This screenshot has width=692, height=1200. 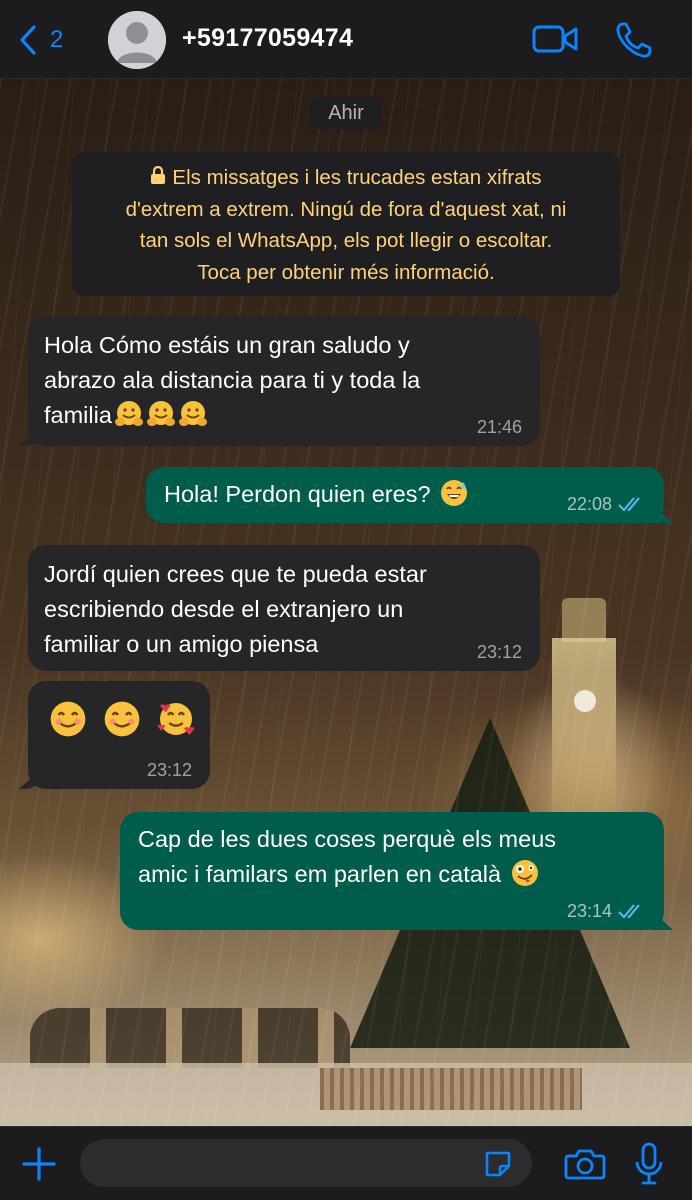 What do you see at coordinates (28, 40) in the screenshot?
I see `chevron-left-icon` at bounding box center [28, 40].